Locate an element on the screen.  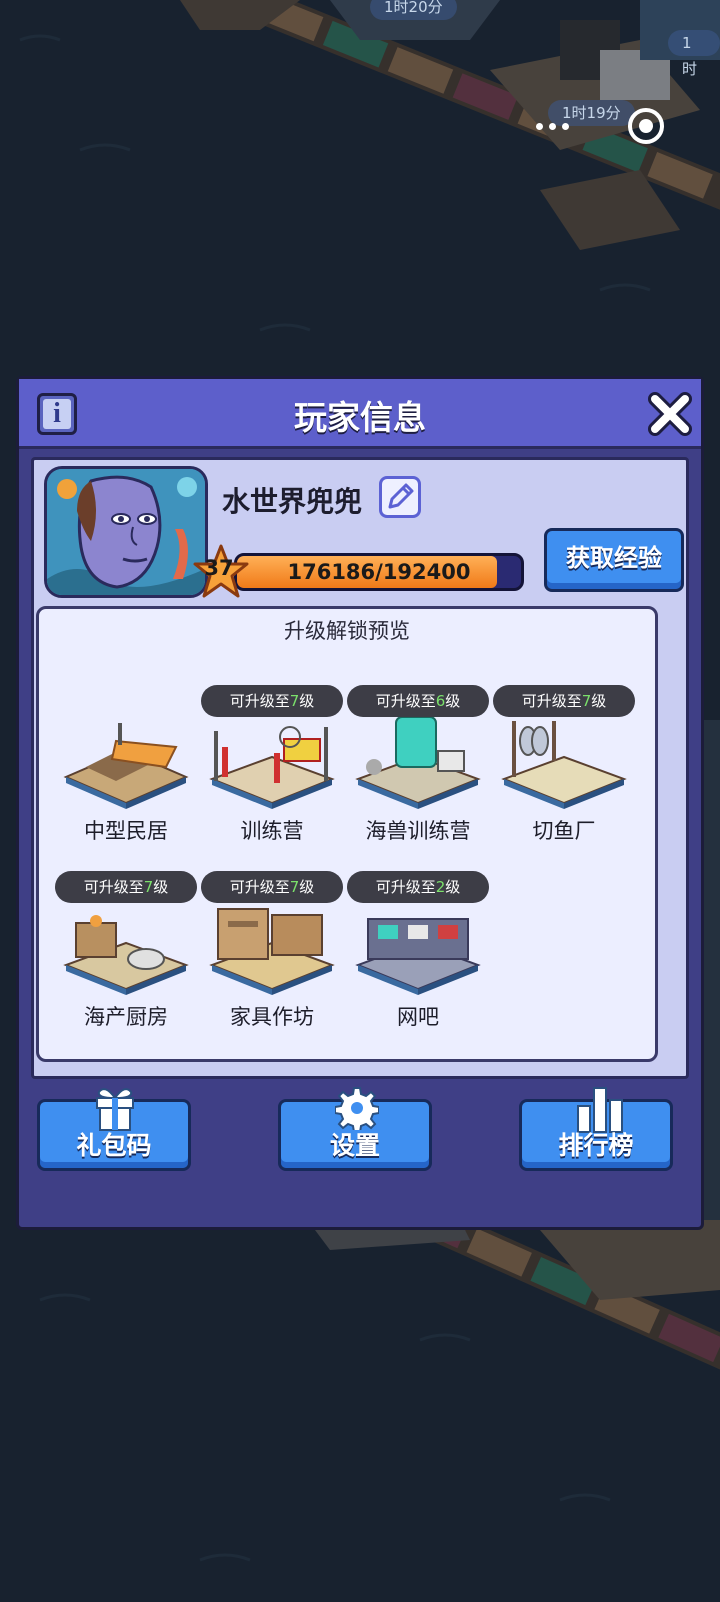
close-icon is located at coordinates (670, 414).